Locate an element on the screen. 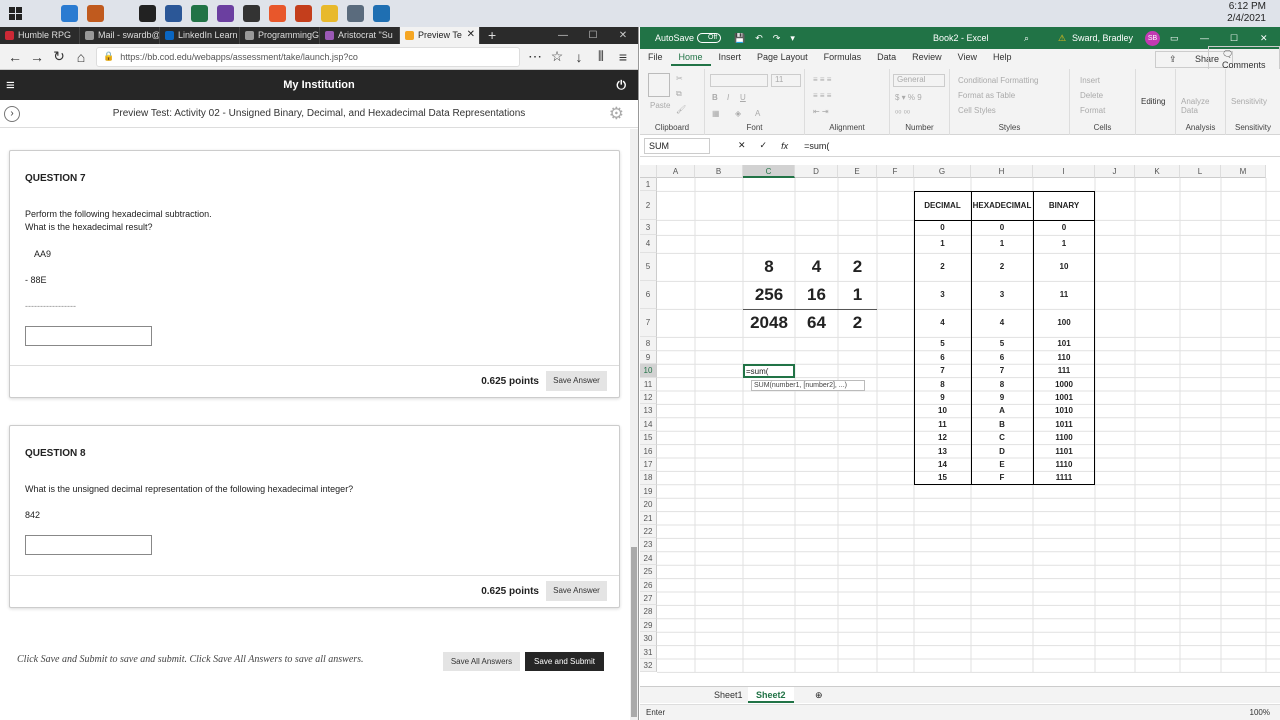 This screenshot has height=720, width=1280. underline-icon: U is located at coordinates (743, 97).